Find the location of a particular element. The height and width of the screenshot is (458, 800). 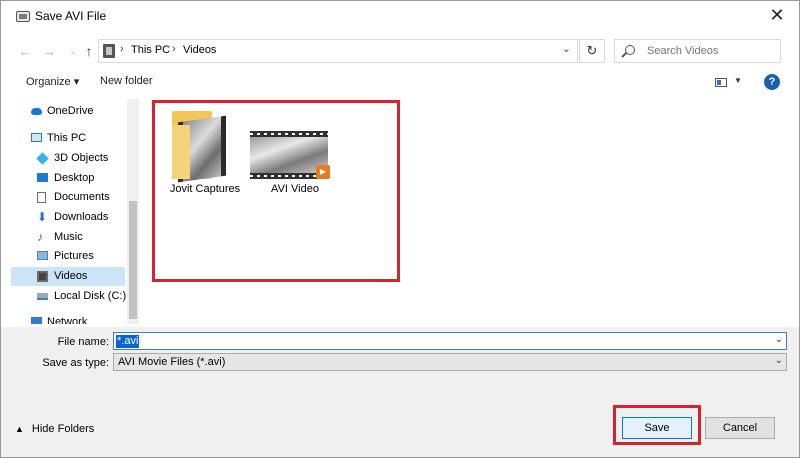

close-button: ✕ is located at coordinates (777, 16).